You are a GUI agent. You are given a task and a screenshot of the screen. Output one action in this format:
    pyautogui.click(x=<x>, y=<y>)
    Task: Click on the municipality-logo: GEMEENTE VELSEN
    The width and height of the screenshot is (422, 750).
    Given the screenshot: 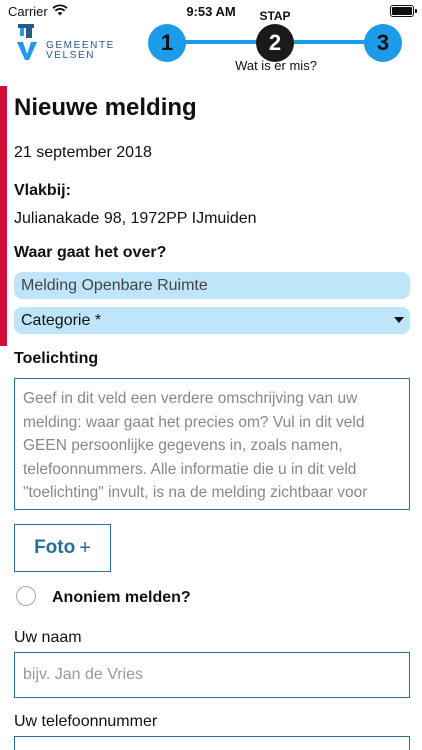 What is the action you would take?
    pyautogui.click(x=69, y=44)
    